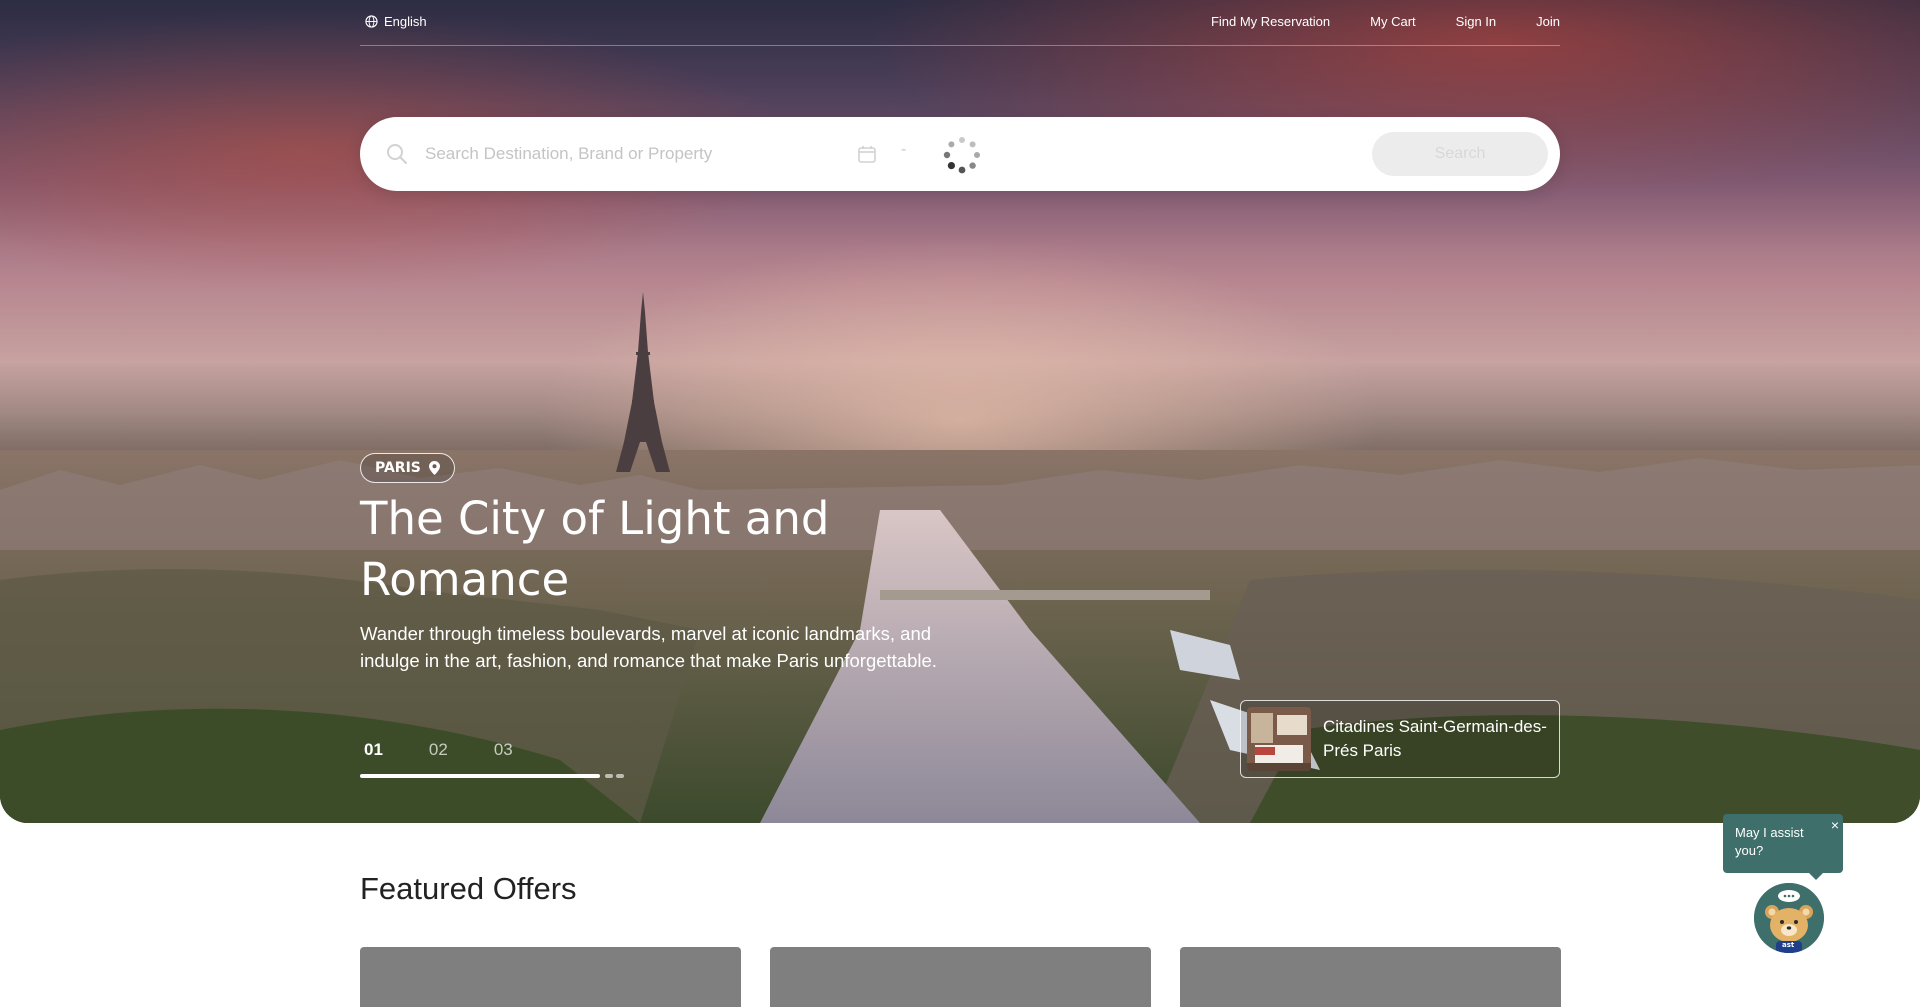 This screenshot has width=1920, height=1007. I want to click on featured-offers-heading: Featured Offers, so click(468, 888).